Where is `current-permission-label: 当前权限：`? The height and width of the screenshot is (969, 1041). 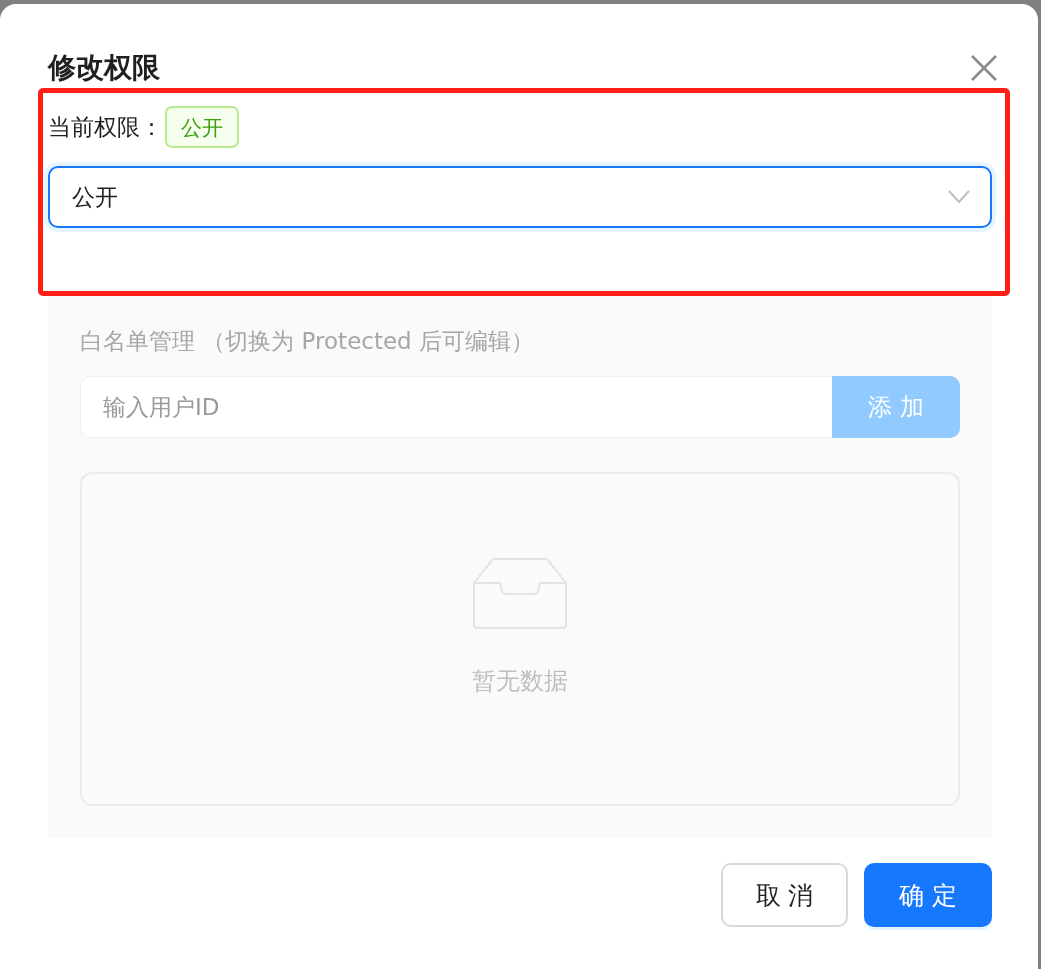 current-permission-label: 当前权限： is located at coordinates (105, 127).